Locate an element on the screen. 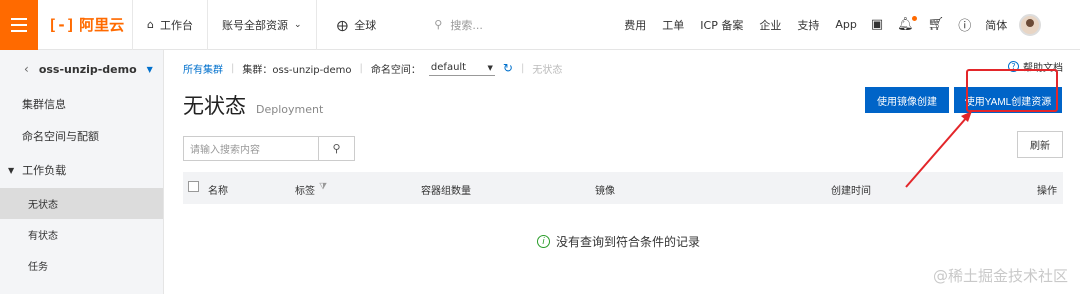  annotation-arrow-line is located at coordinates (936, 152).